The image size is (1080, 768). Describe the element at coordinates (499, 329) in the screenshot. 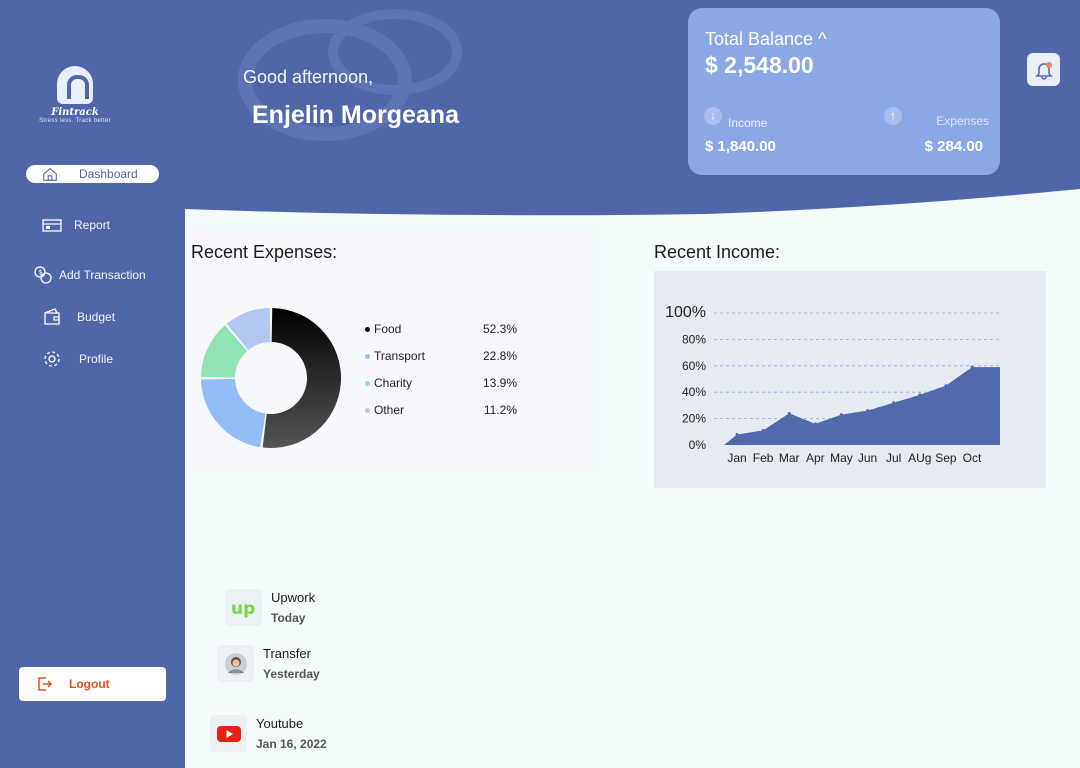

I see `legend-value: 52.3%` at that location.